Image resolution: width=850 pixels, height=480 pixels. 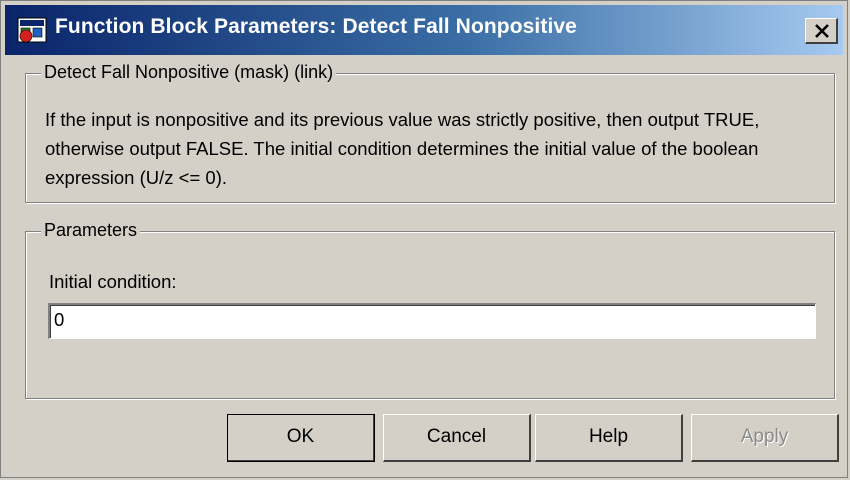 I want to click on description-legend: Detect Fall Nonpositive (mask) (link), so click(x=189, y=72).